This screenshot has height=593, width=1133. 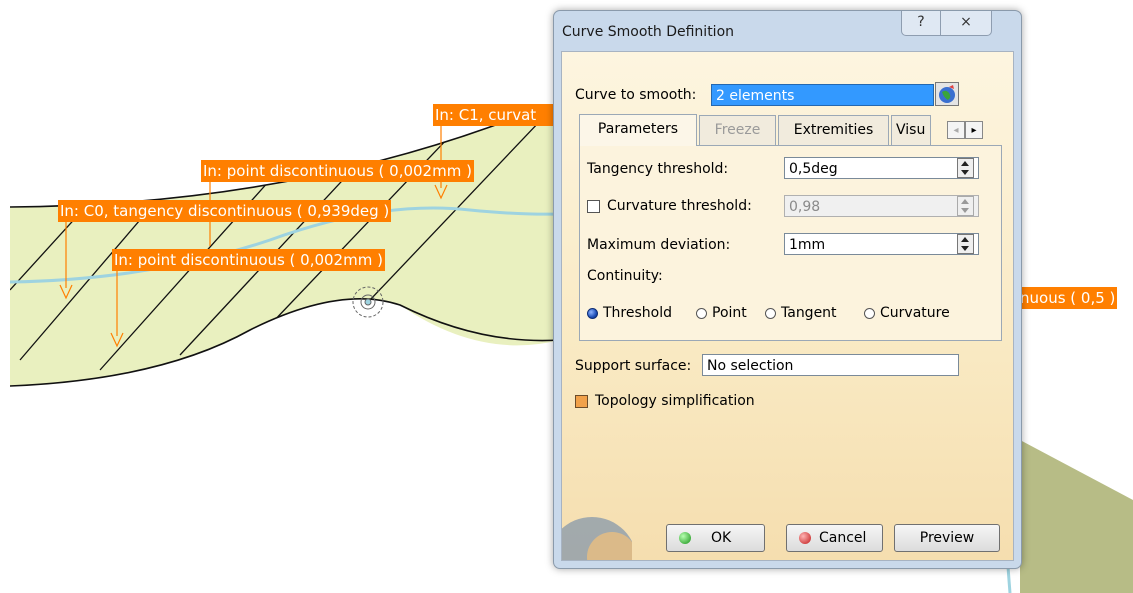 I want to click on curve-to-smooth-field: 2 elements, so click(x=822, y=95).